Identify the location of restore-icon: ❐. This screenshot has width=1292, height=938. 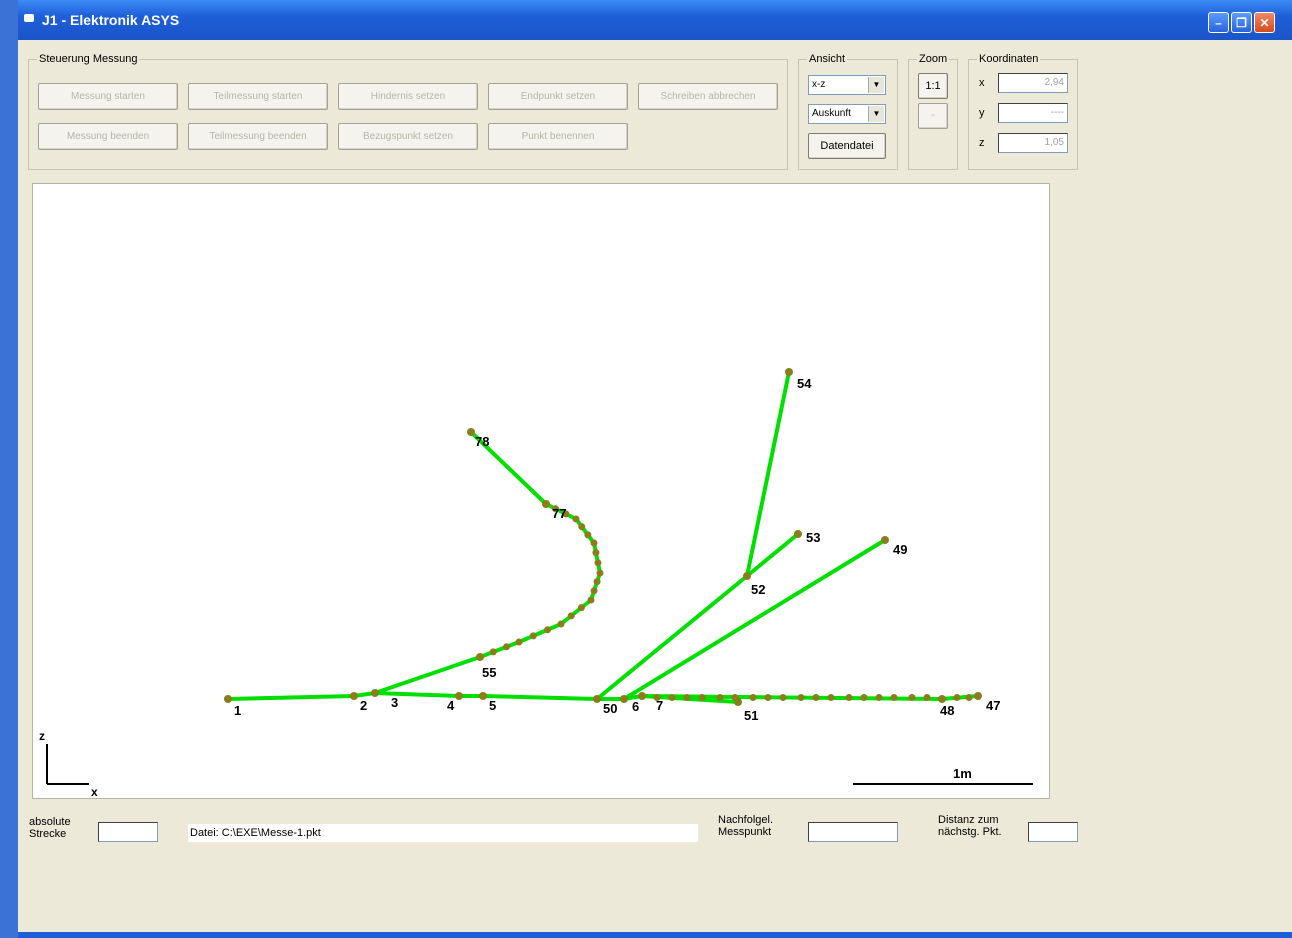
(1241, 23).